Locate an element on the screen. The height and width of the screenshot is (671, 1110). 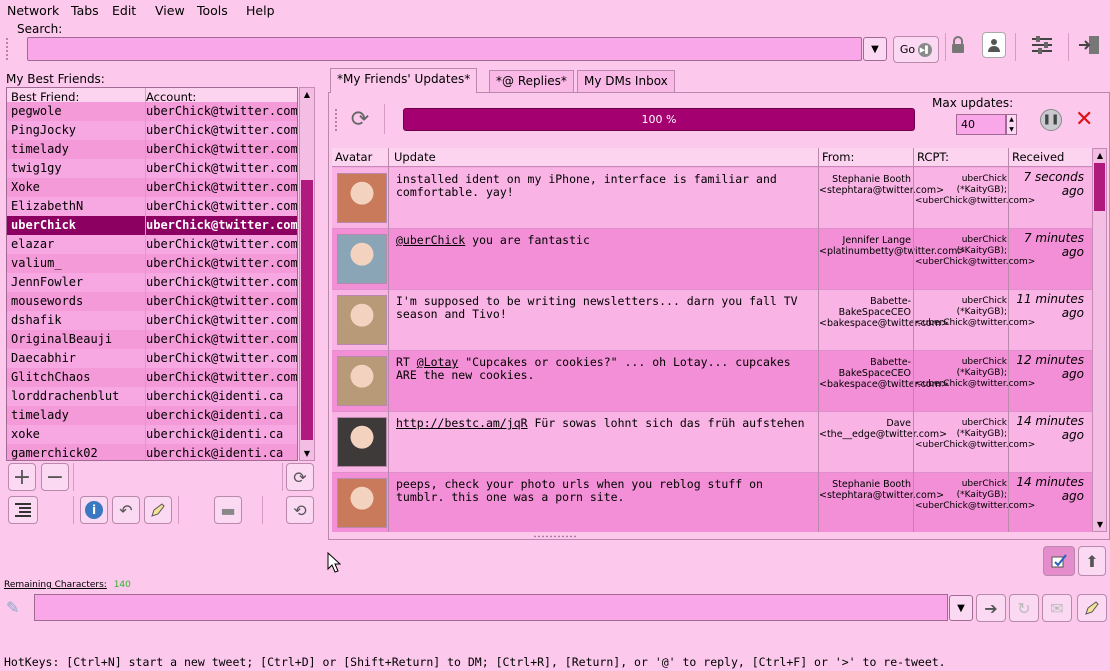
friend-row: dshafik uberChick@twitter.com is located at coordinates (152, 320).